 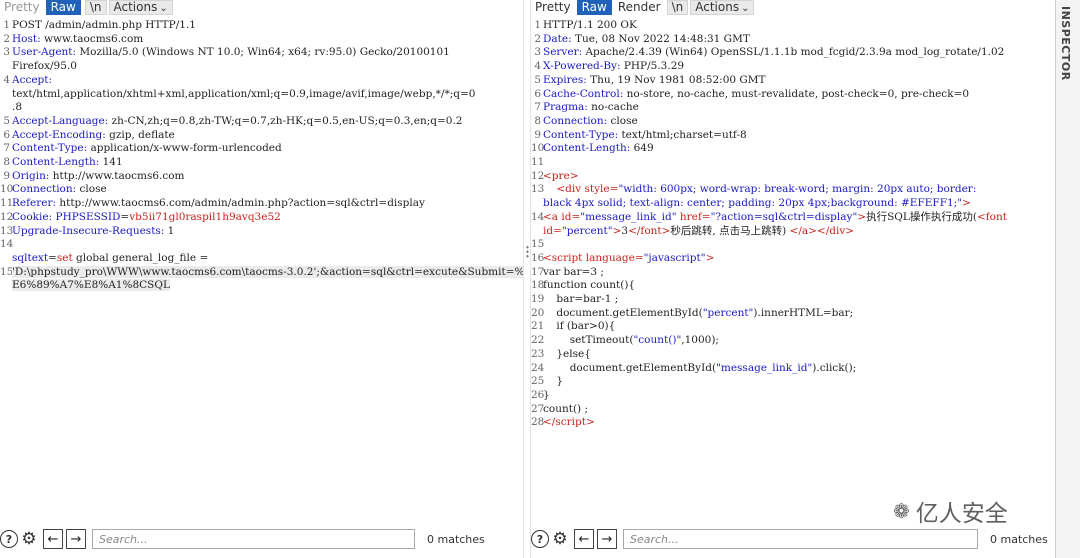 I want to click on line-content: Upgrade-Insecure-Requests: 1, so click(x=267, y=232).